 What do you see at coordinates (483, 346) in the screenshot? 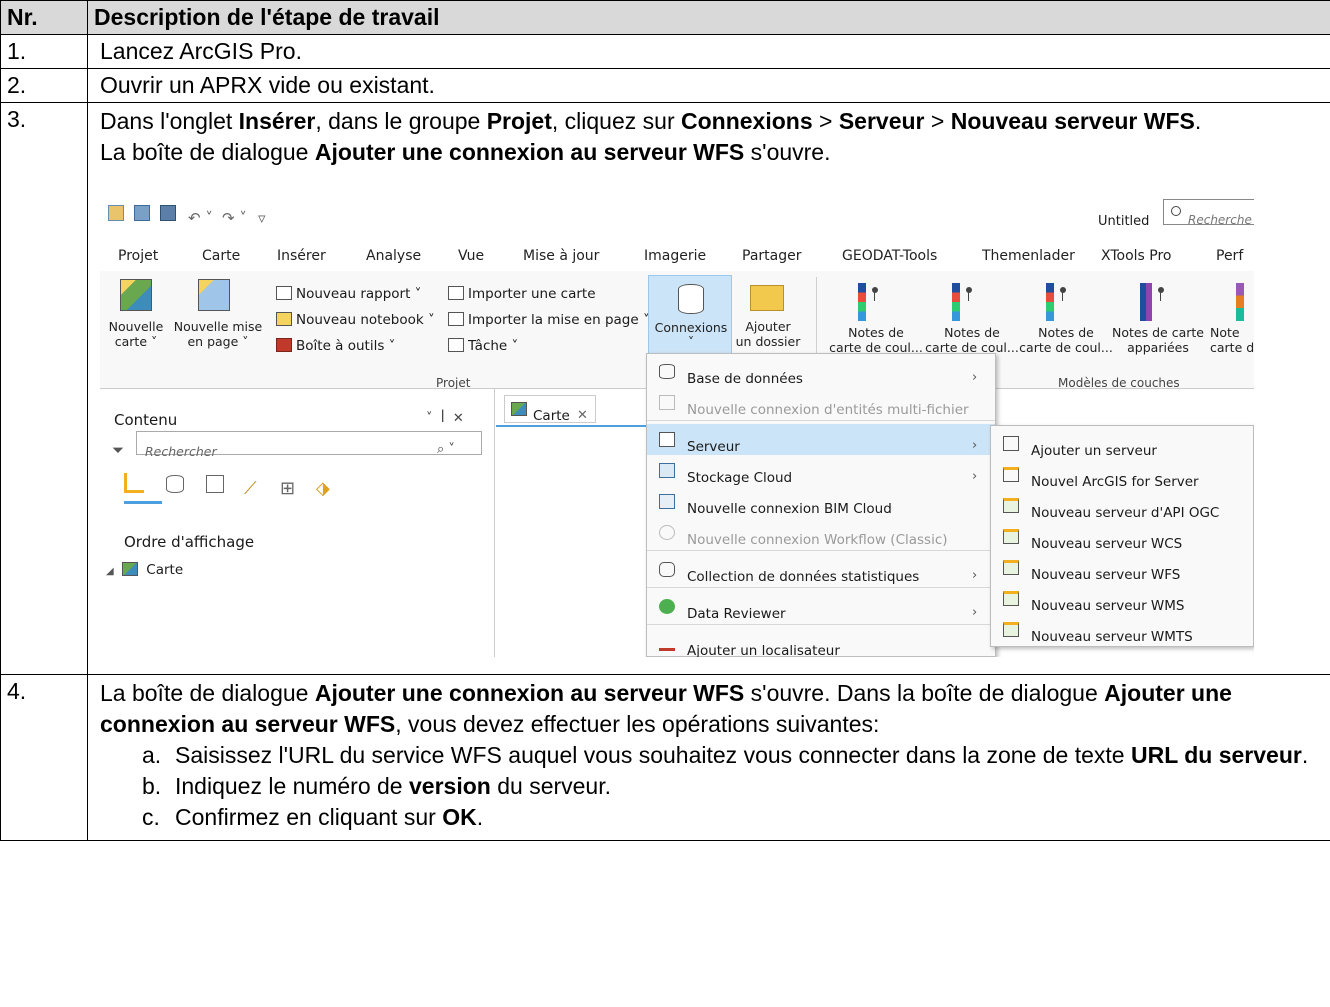
I see `task-button: Tâche ˅` at bounding box center [483, 346].